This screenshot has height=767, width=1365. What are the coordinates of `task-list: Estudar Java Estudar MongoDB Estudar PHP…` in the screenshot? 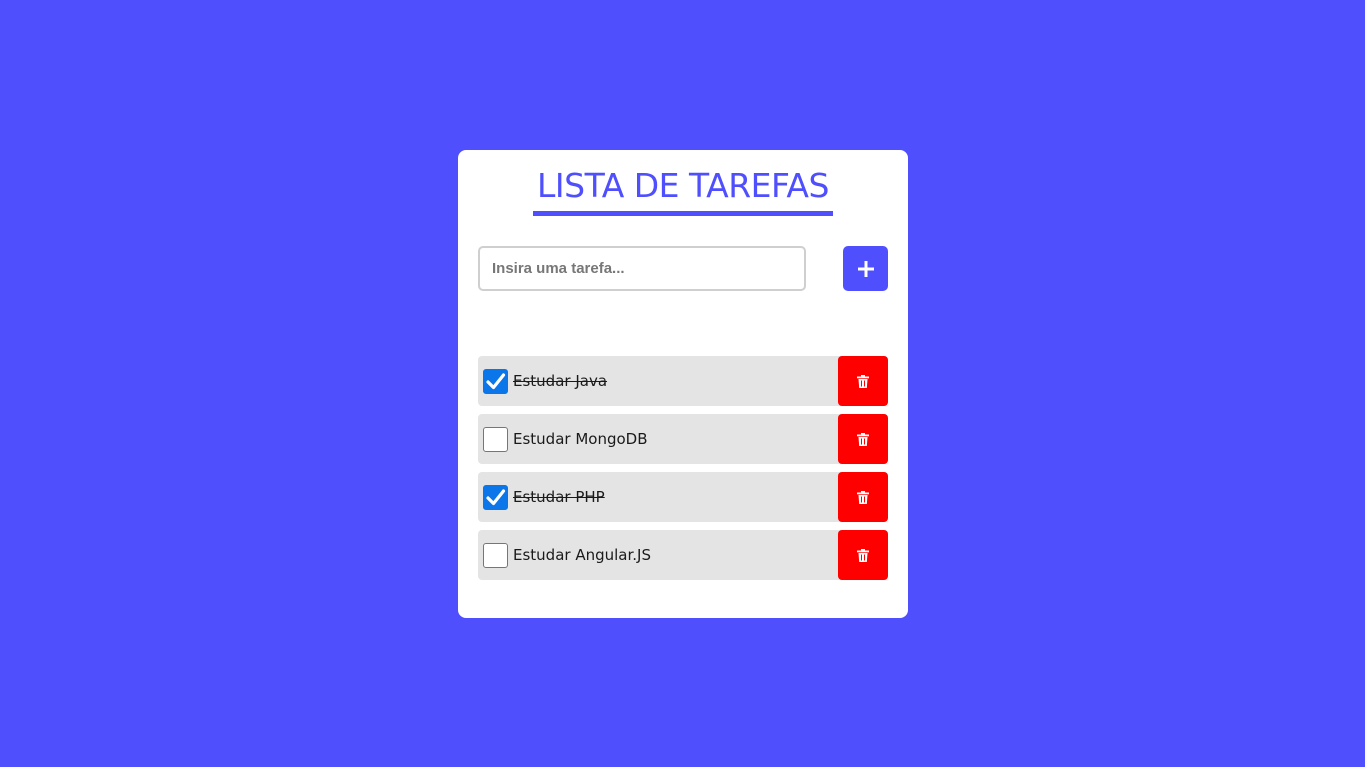 It's located at (683, 472).